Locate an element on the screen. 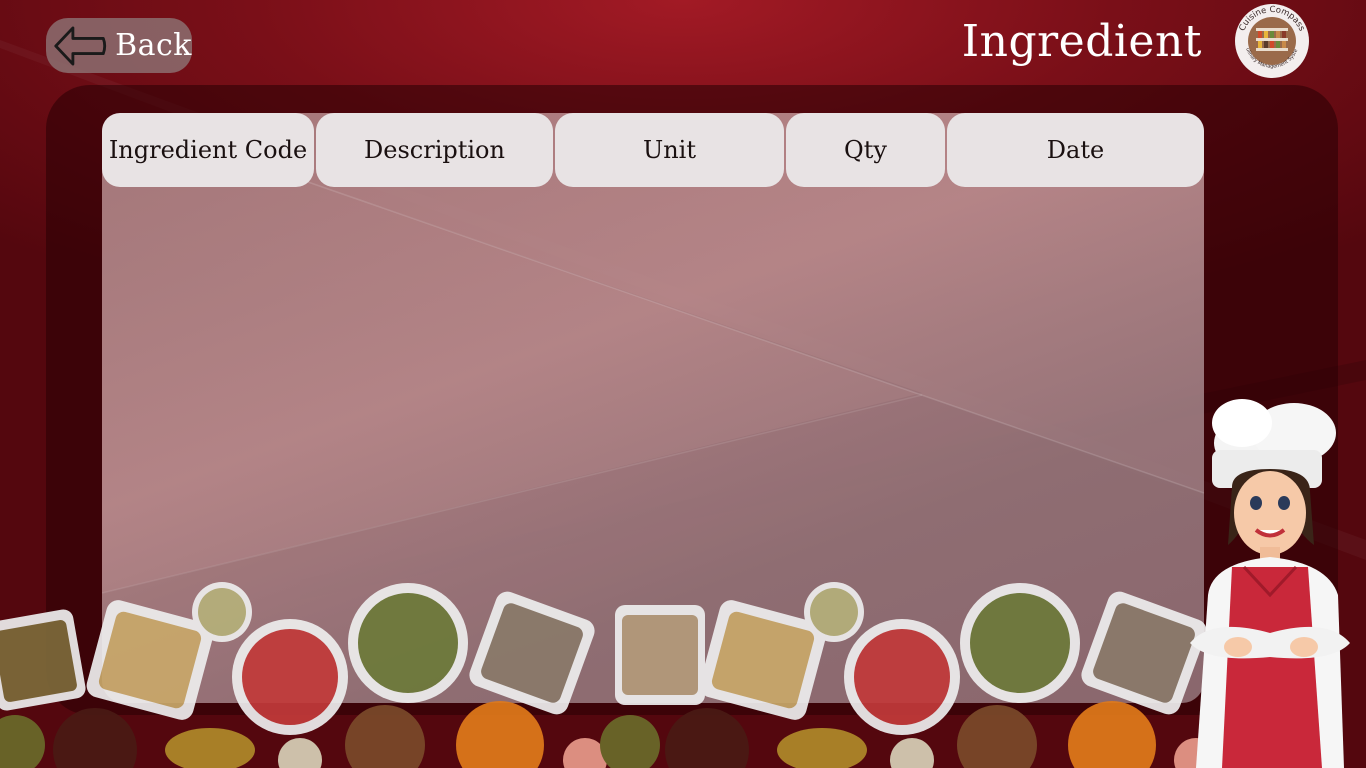 This screenshot has width=1366, height=768. page-title: Ingredient is located at coordinates (1081, 41).